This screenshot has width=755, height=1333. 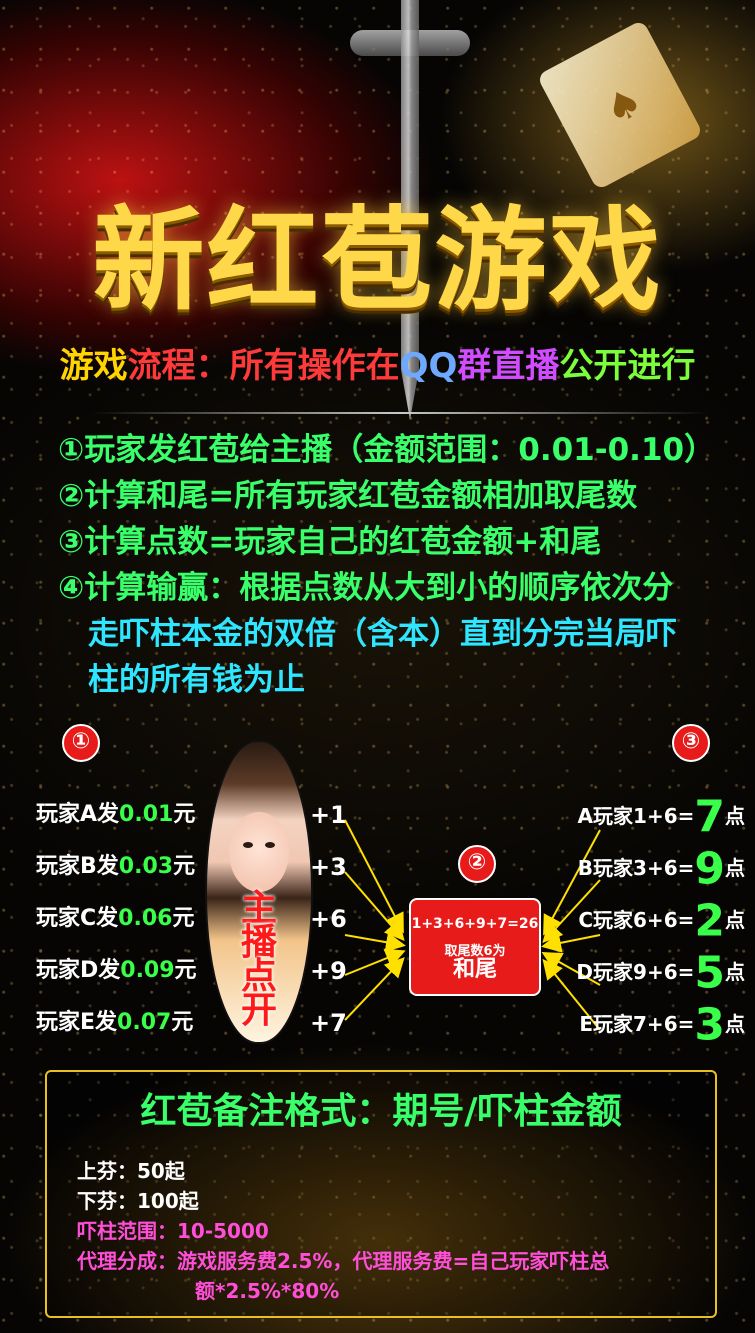 I want to click on flow-part-5: 群直播, so click(x=508, y=366).